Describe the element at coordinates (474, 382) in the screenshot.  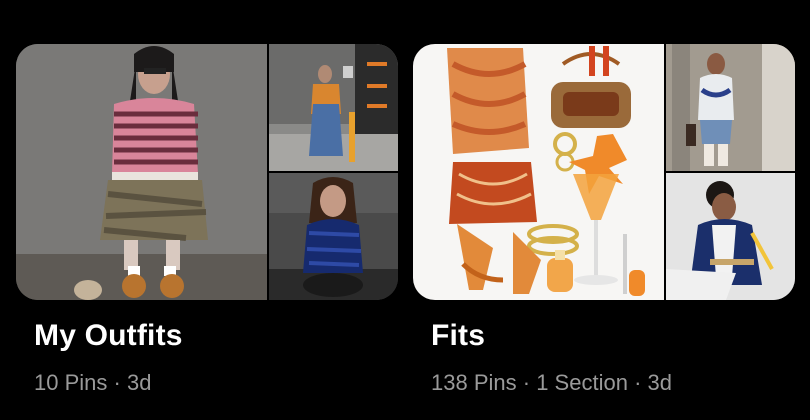
I see `pin-count: 138 Pins` at that location.